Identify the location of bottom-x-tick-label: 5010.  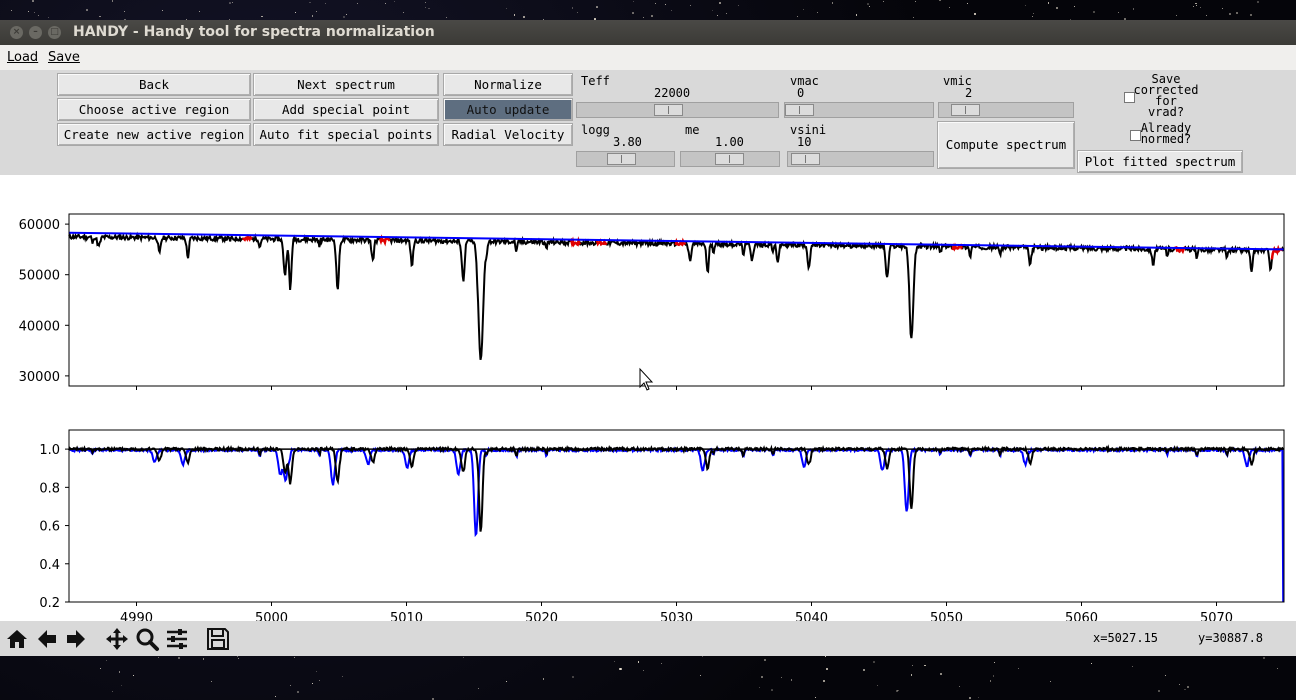
(406, 616).